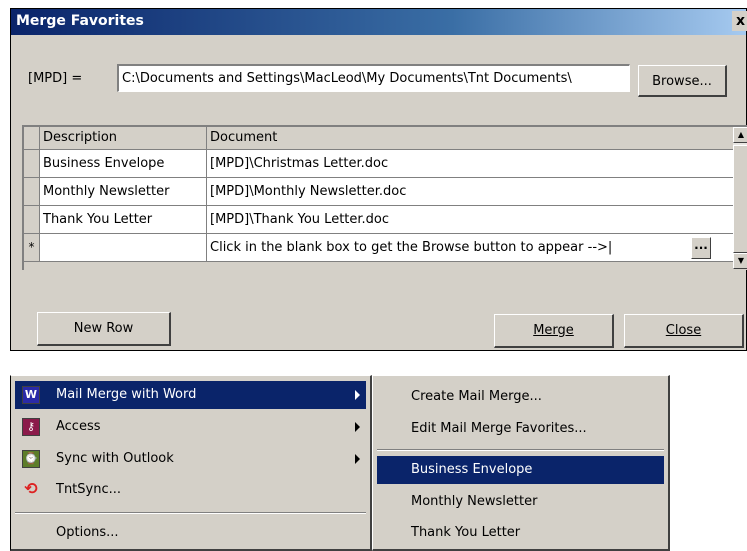 Image resolution: width=747 pixels, height=551 pixels. Describe the element at coordinates (190, 427) in the screenshot. I see `menu-item-access: ⚷ Access` at that location.